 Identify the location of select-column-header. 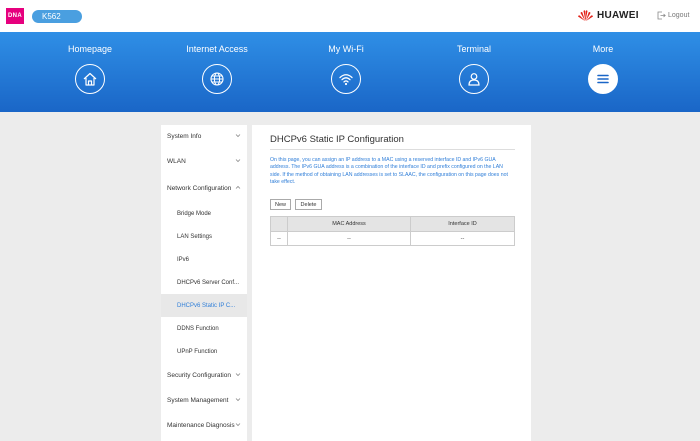
(279, 224).